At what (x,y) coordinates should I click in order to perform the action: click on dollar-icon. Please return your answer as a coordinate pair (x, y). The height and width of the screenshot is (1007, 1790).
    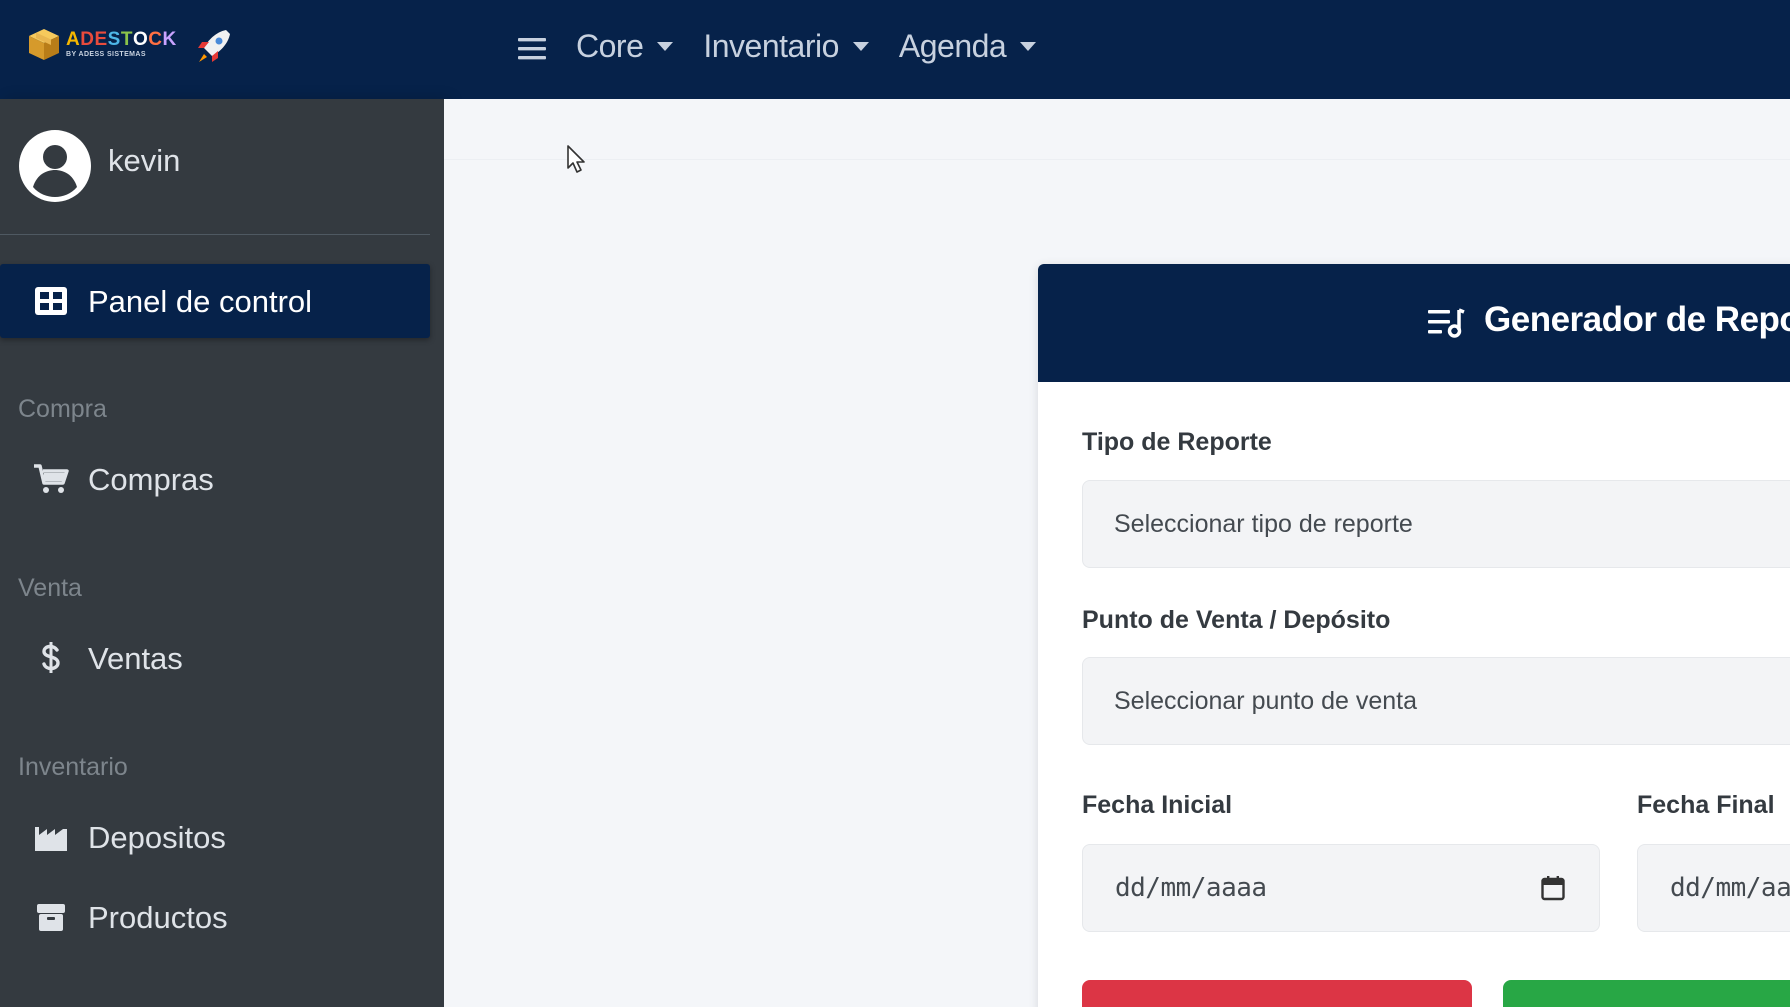
    Looking at the image, I should click on (51, 657).